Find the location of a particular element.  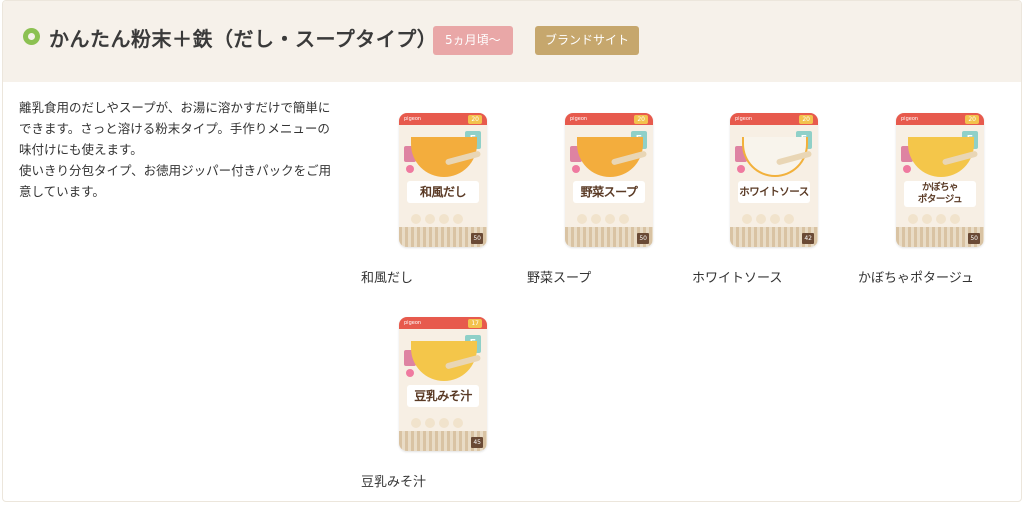

product-package-image: pigeon 20 5 かぼちゃ ポタージュ 50 is located at coordinates (940, 180).